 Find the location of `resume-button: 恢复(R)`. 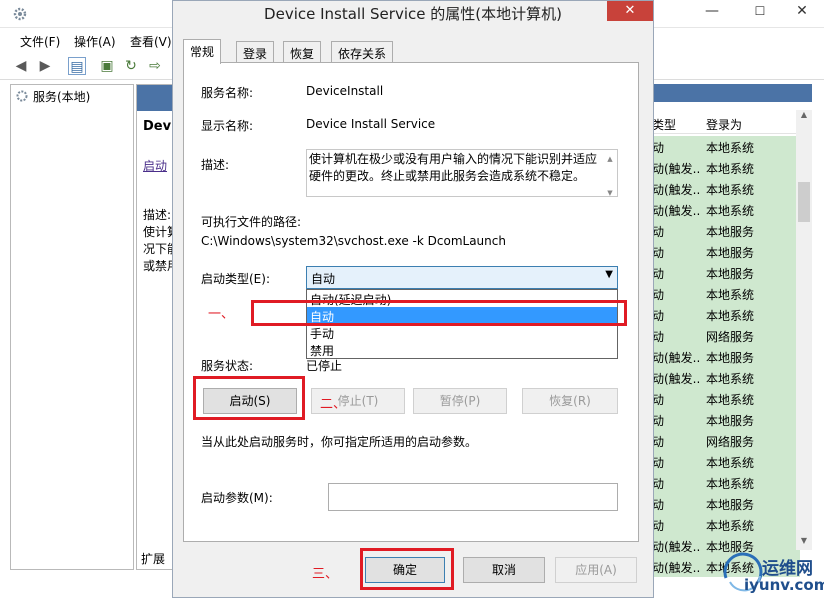

resume-button: 恢复(R) is located at coordinates (570, 401).